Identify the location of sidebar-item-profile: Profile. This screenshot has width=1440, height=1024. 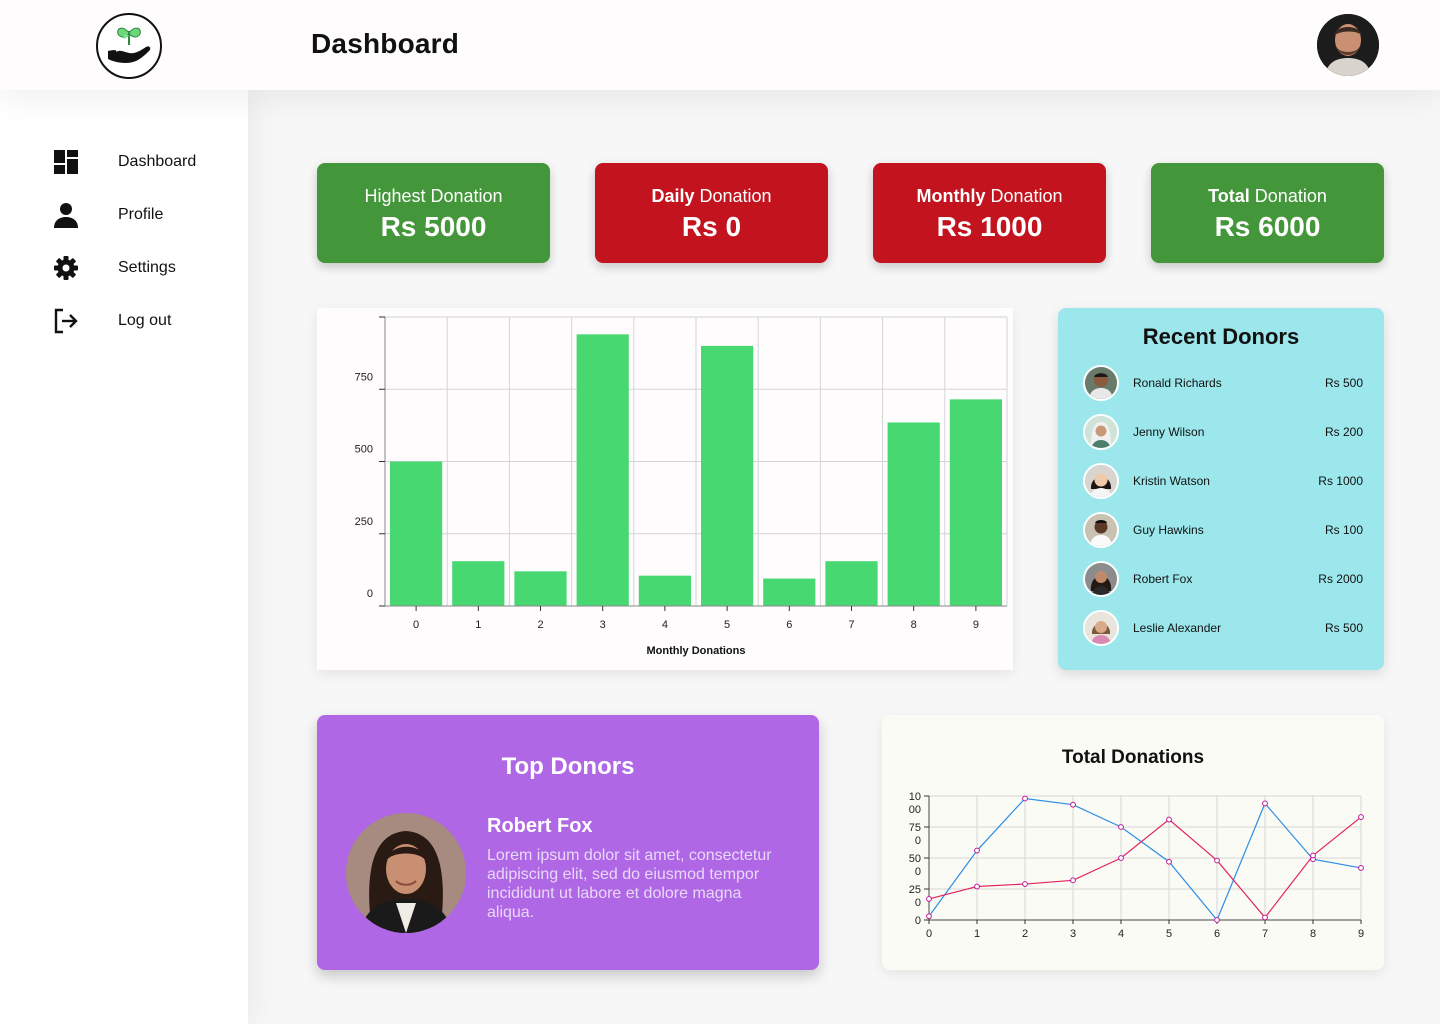
(107, 215).